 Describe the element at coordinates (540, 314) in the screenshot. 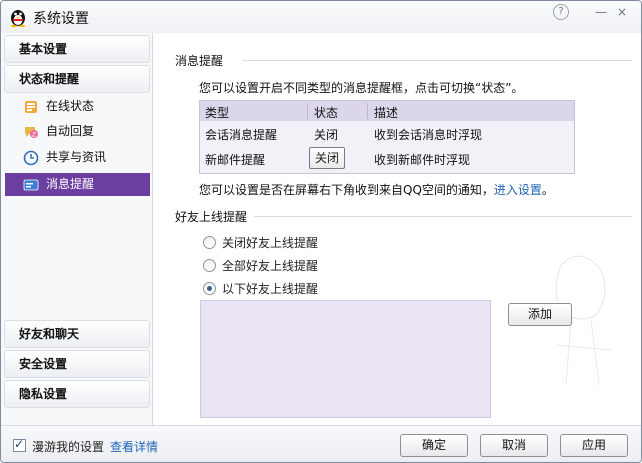

I see `add-friend-button: 添加` at that location.